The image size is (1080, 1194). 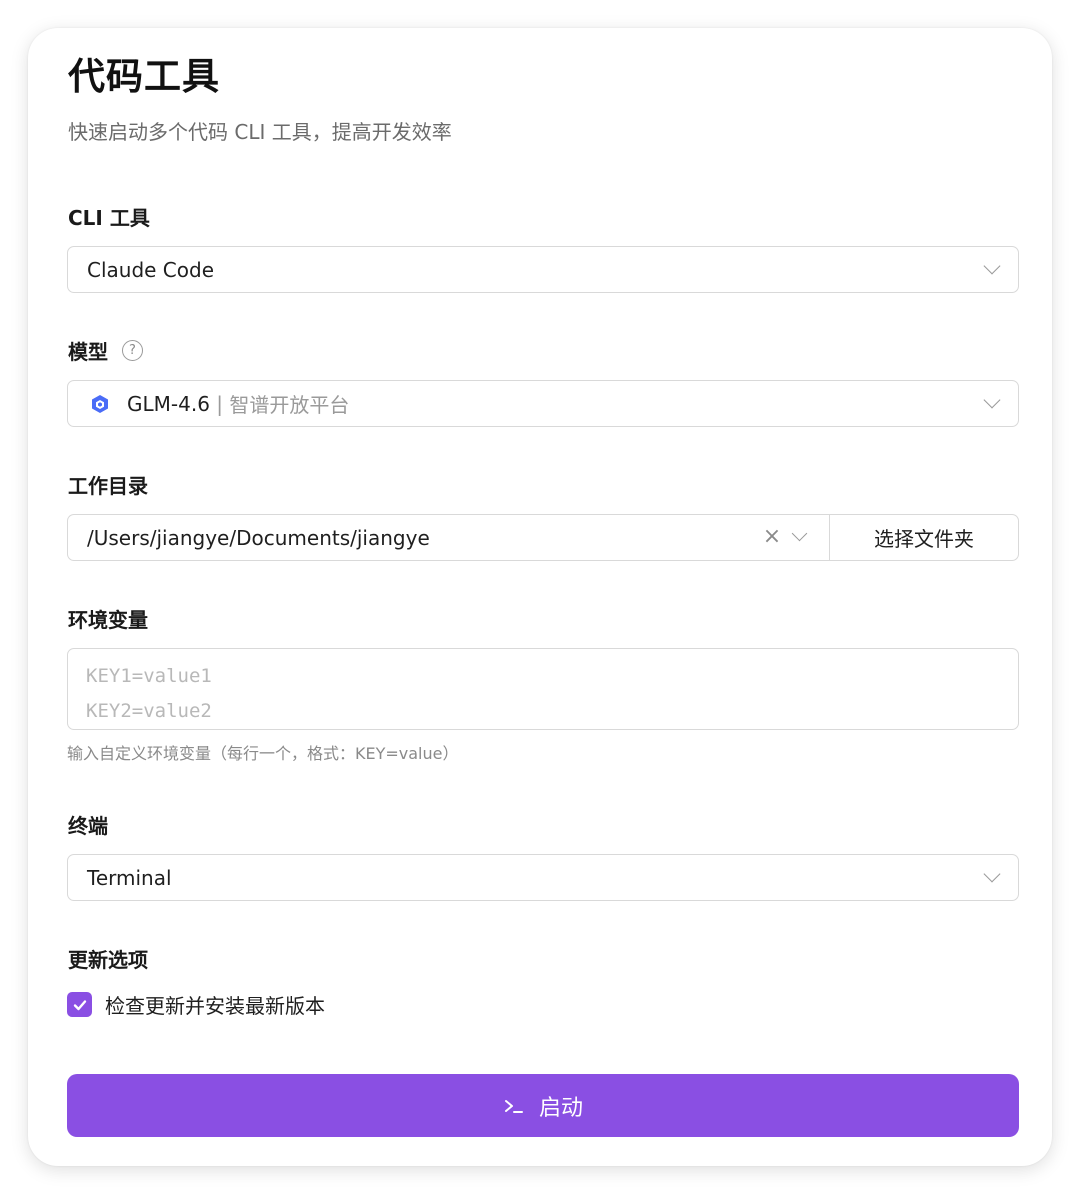 I want to click on terminal-label-text: 终端, so click(x=88, y=826).